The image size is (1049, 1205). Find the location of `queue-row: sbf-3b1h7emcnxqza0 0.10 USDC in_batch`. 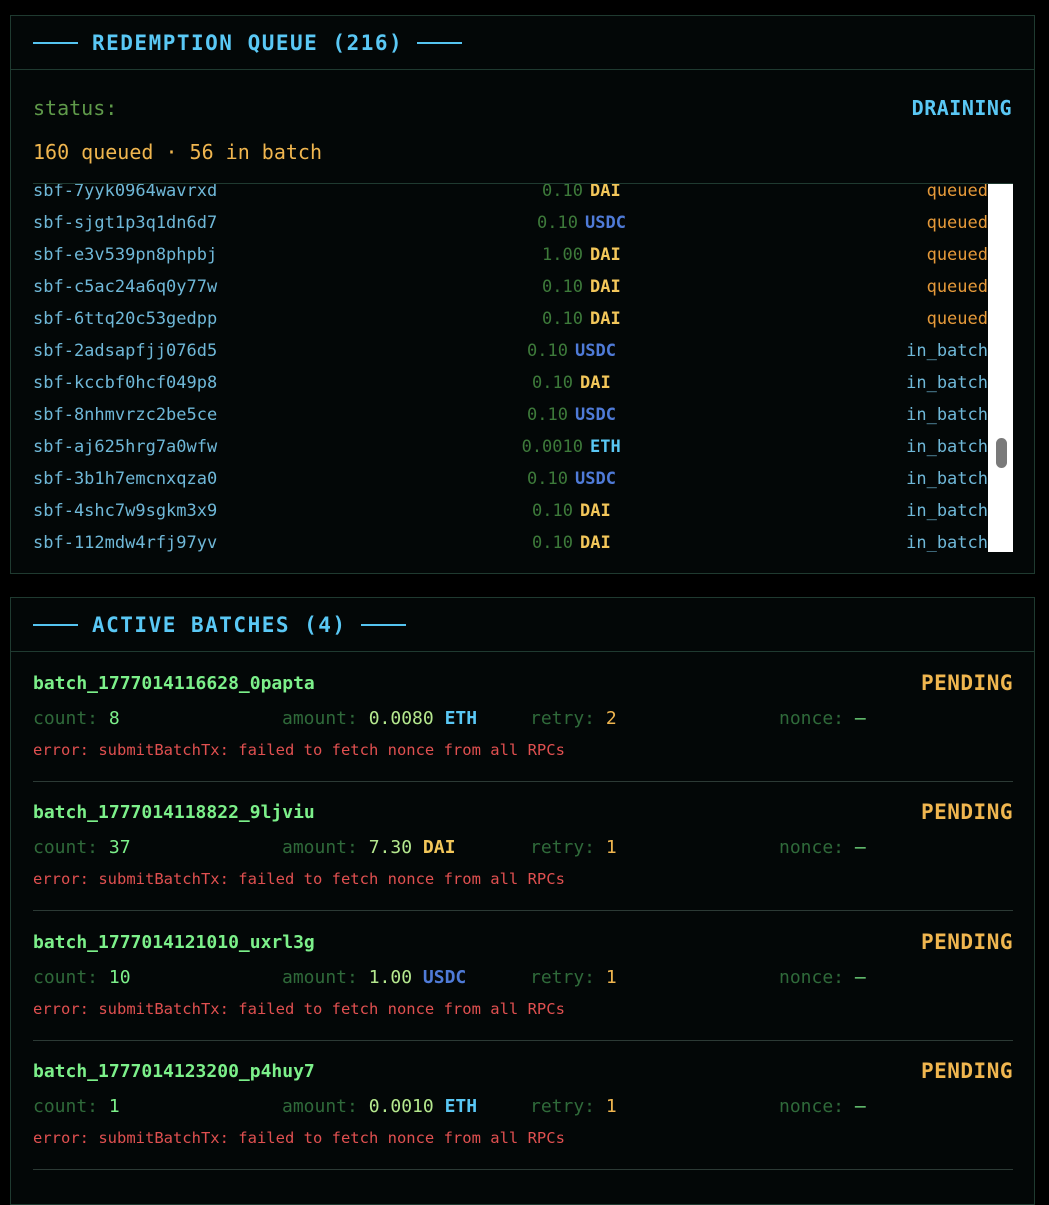

queue-row: sbf-3b1h7emcnxqza0 0.10 USDC in_batch is located at coordinates (510, 479).